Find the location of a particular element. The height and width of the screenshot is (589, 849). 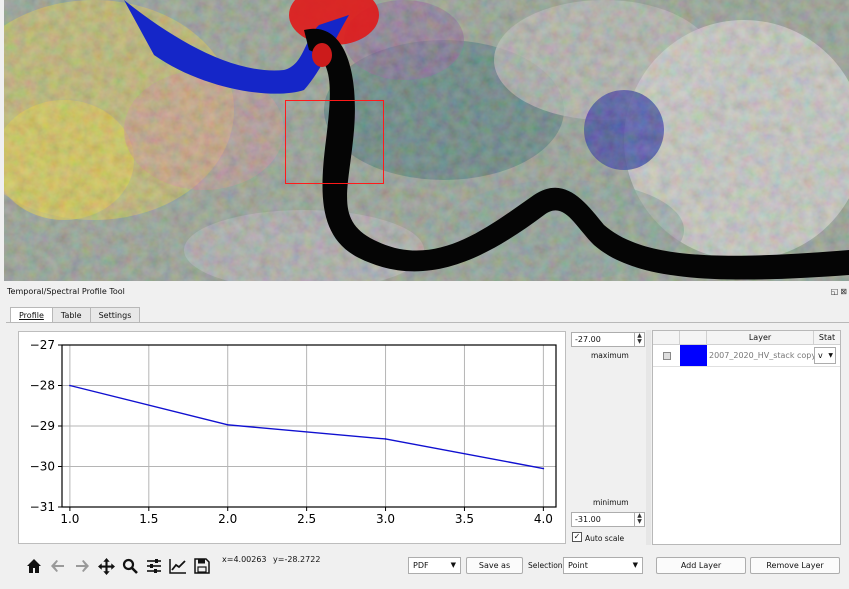

panel-title: Temporal/Spectral Profile Tool is located at coordinates (66, 291).